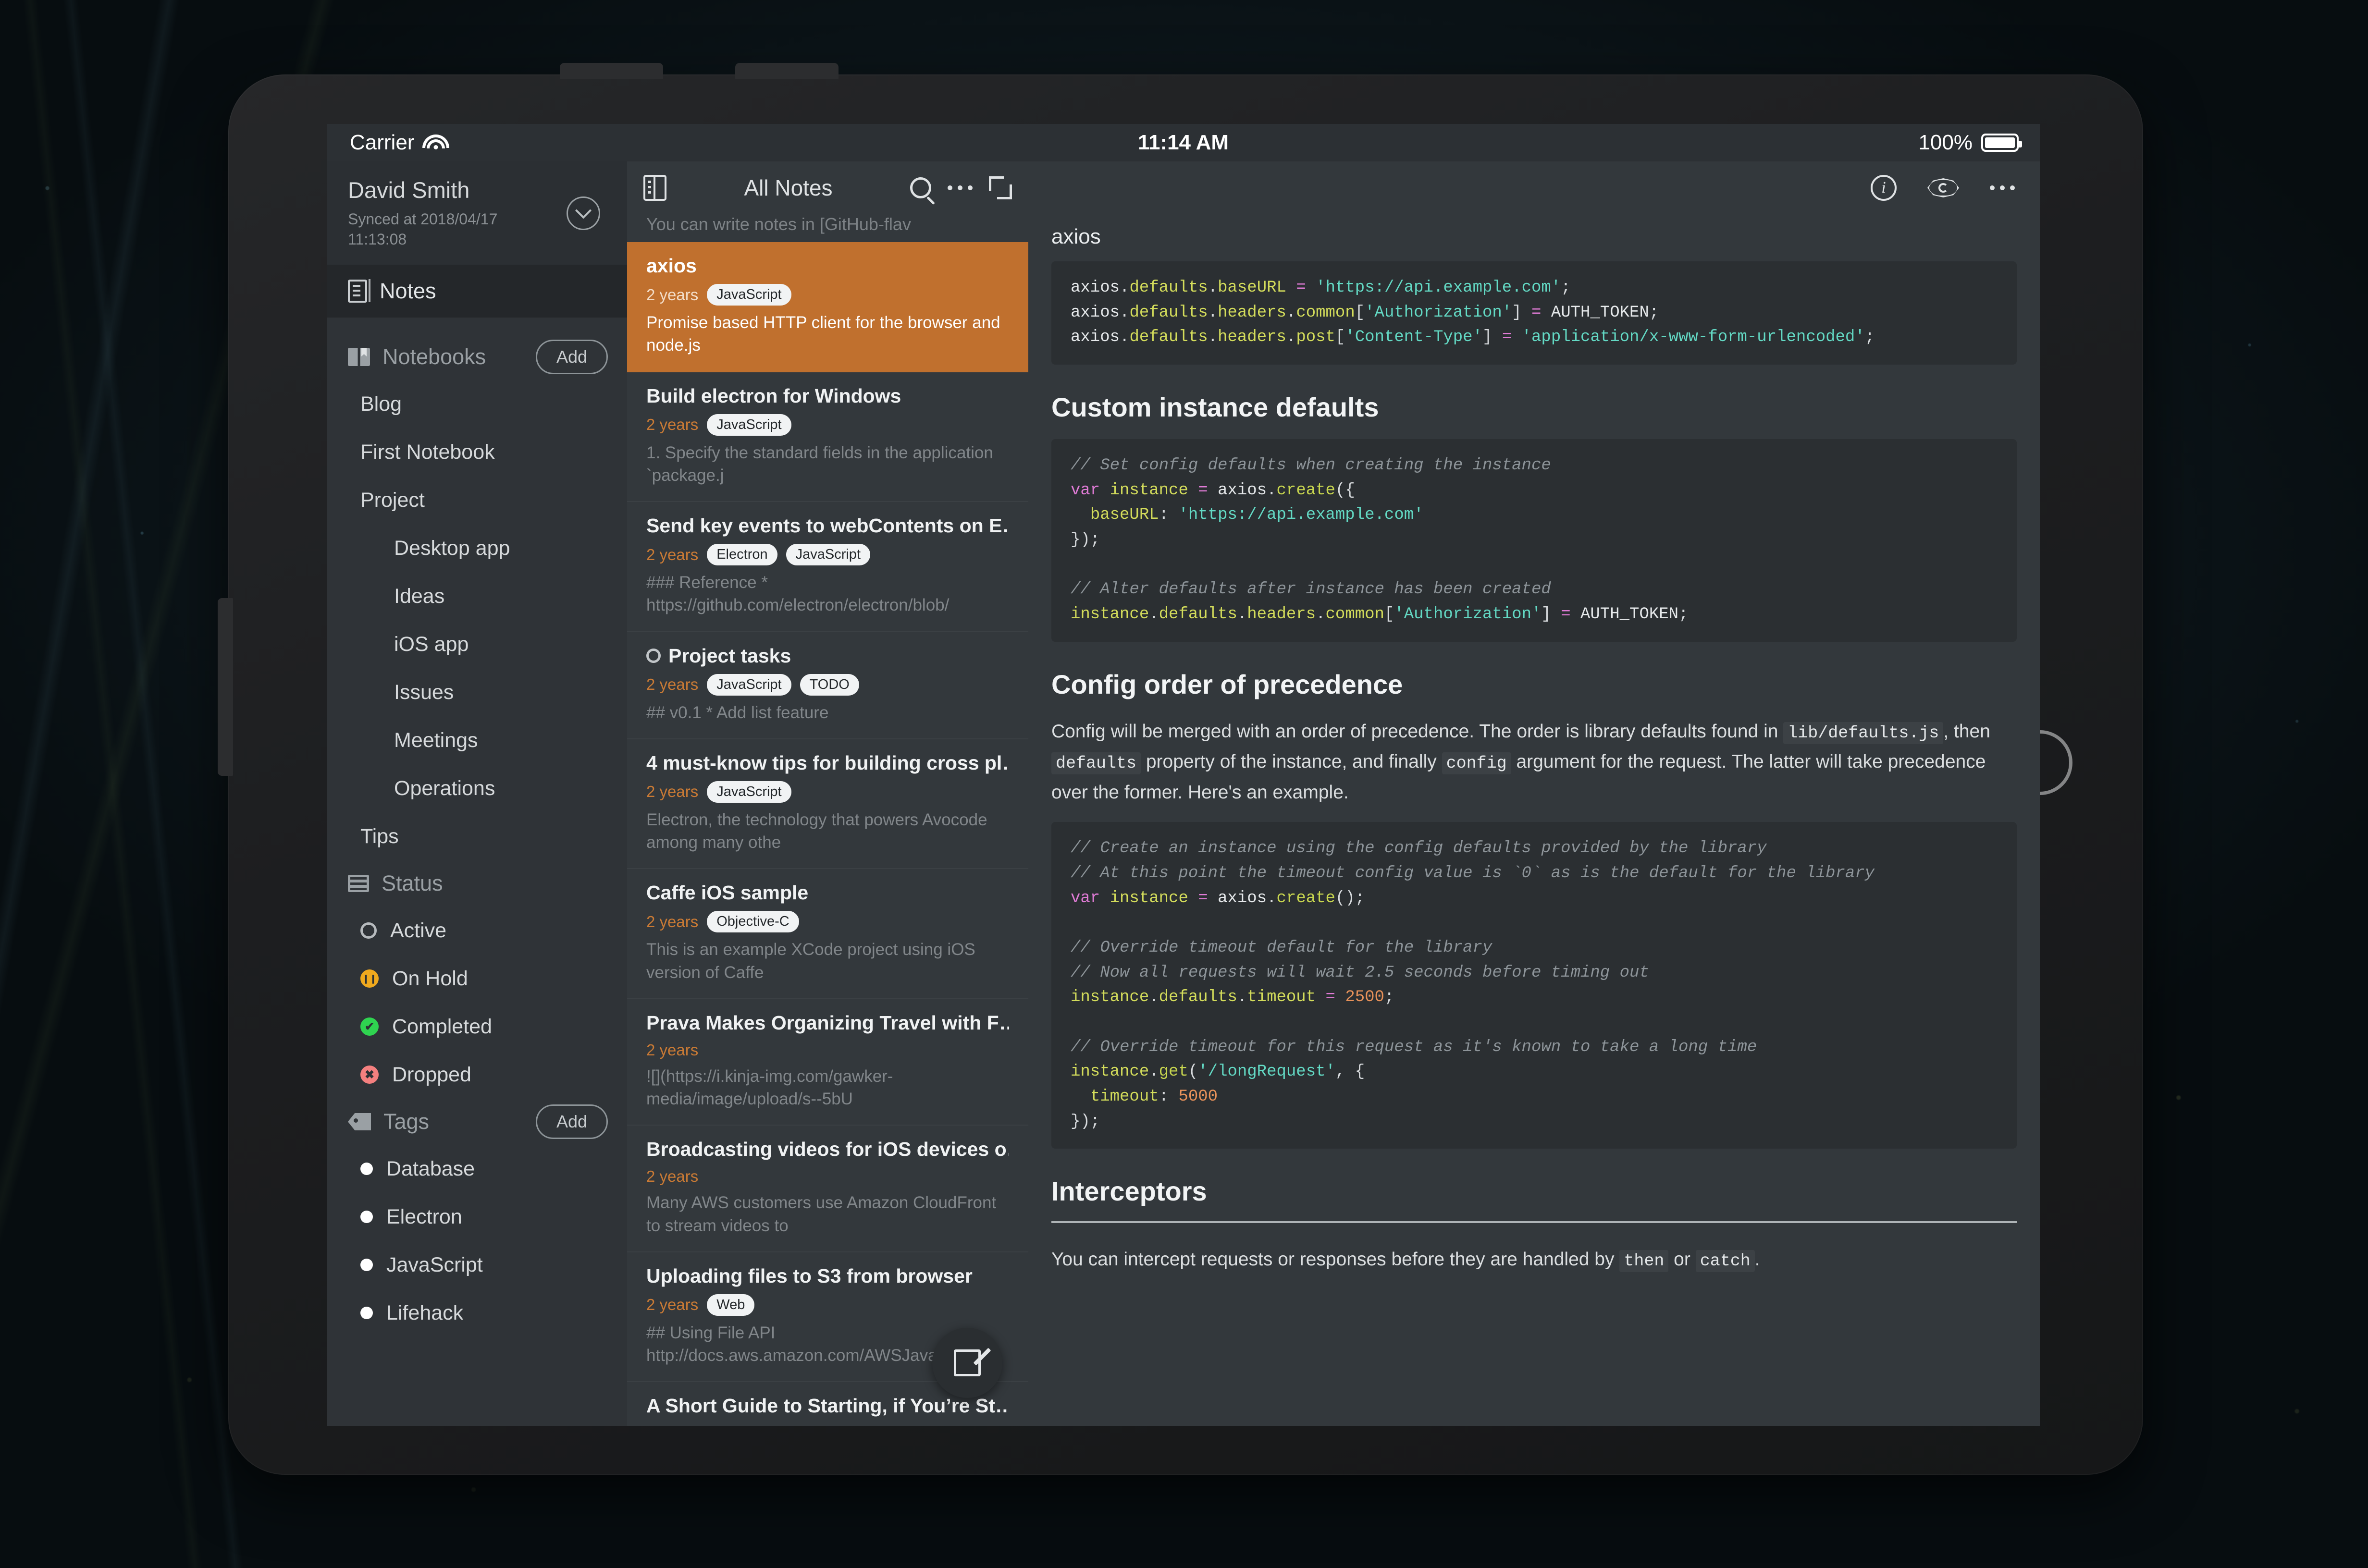  What do you see at coordinates (571, 357) in the screenshot?
I see `add-notebook-button: Add` at bounding box center [571, 357].